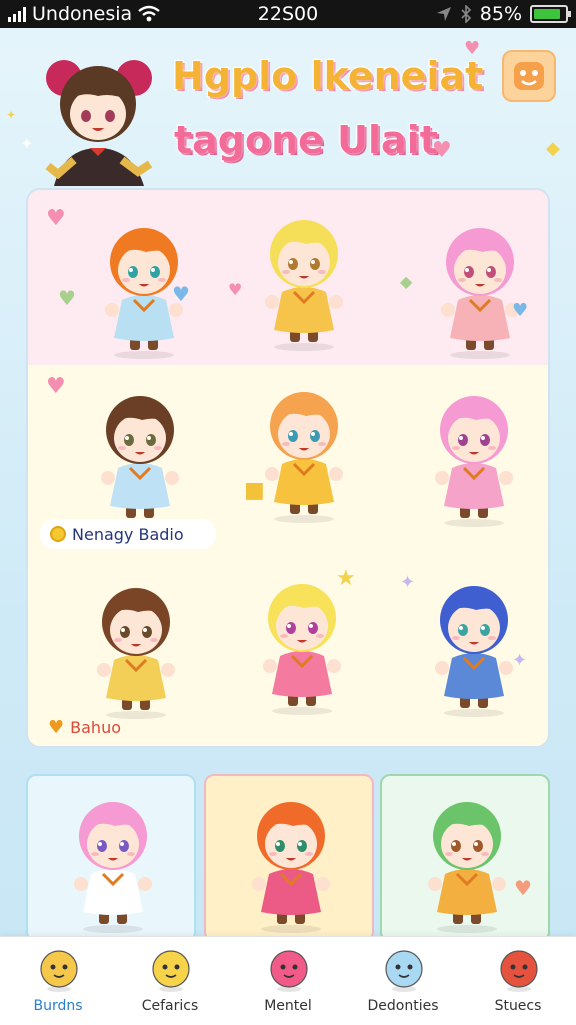  I want to click on battery-fill, so click(547, 14).